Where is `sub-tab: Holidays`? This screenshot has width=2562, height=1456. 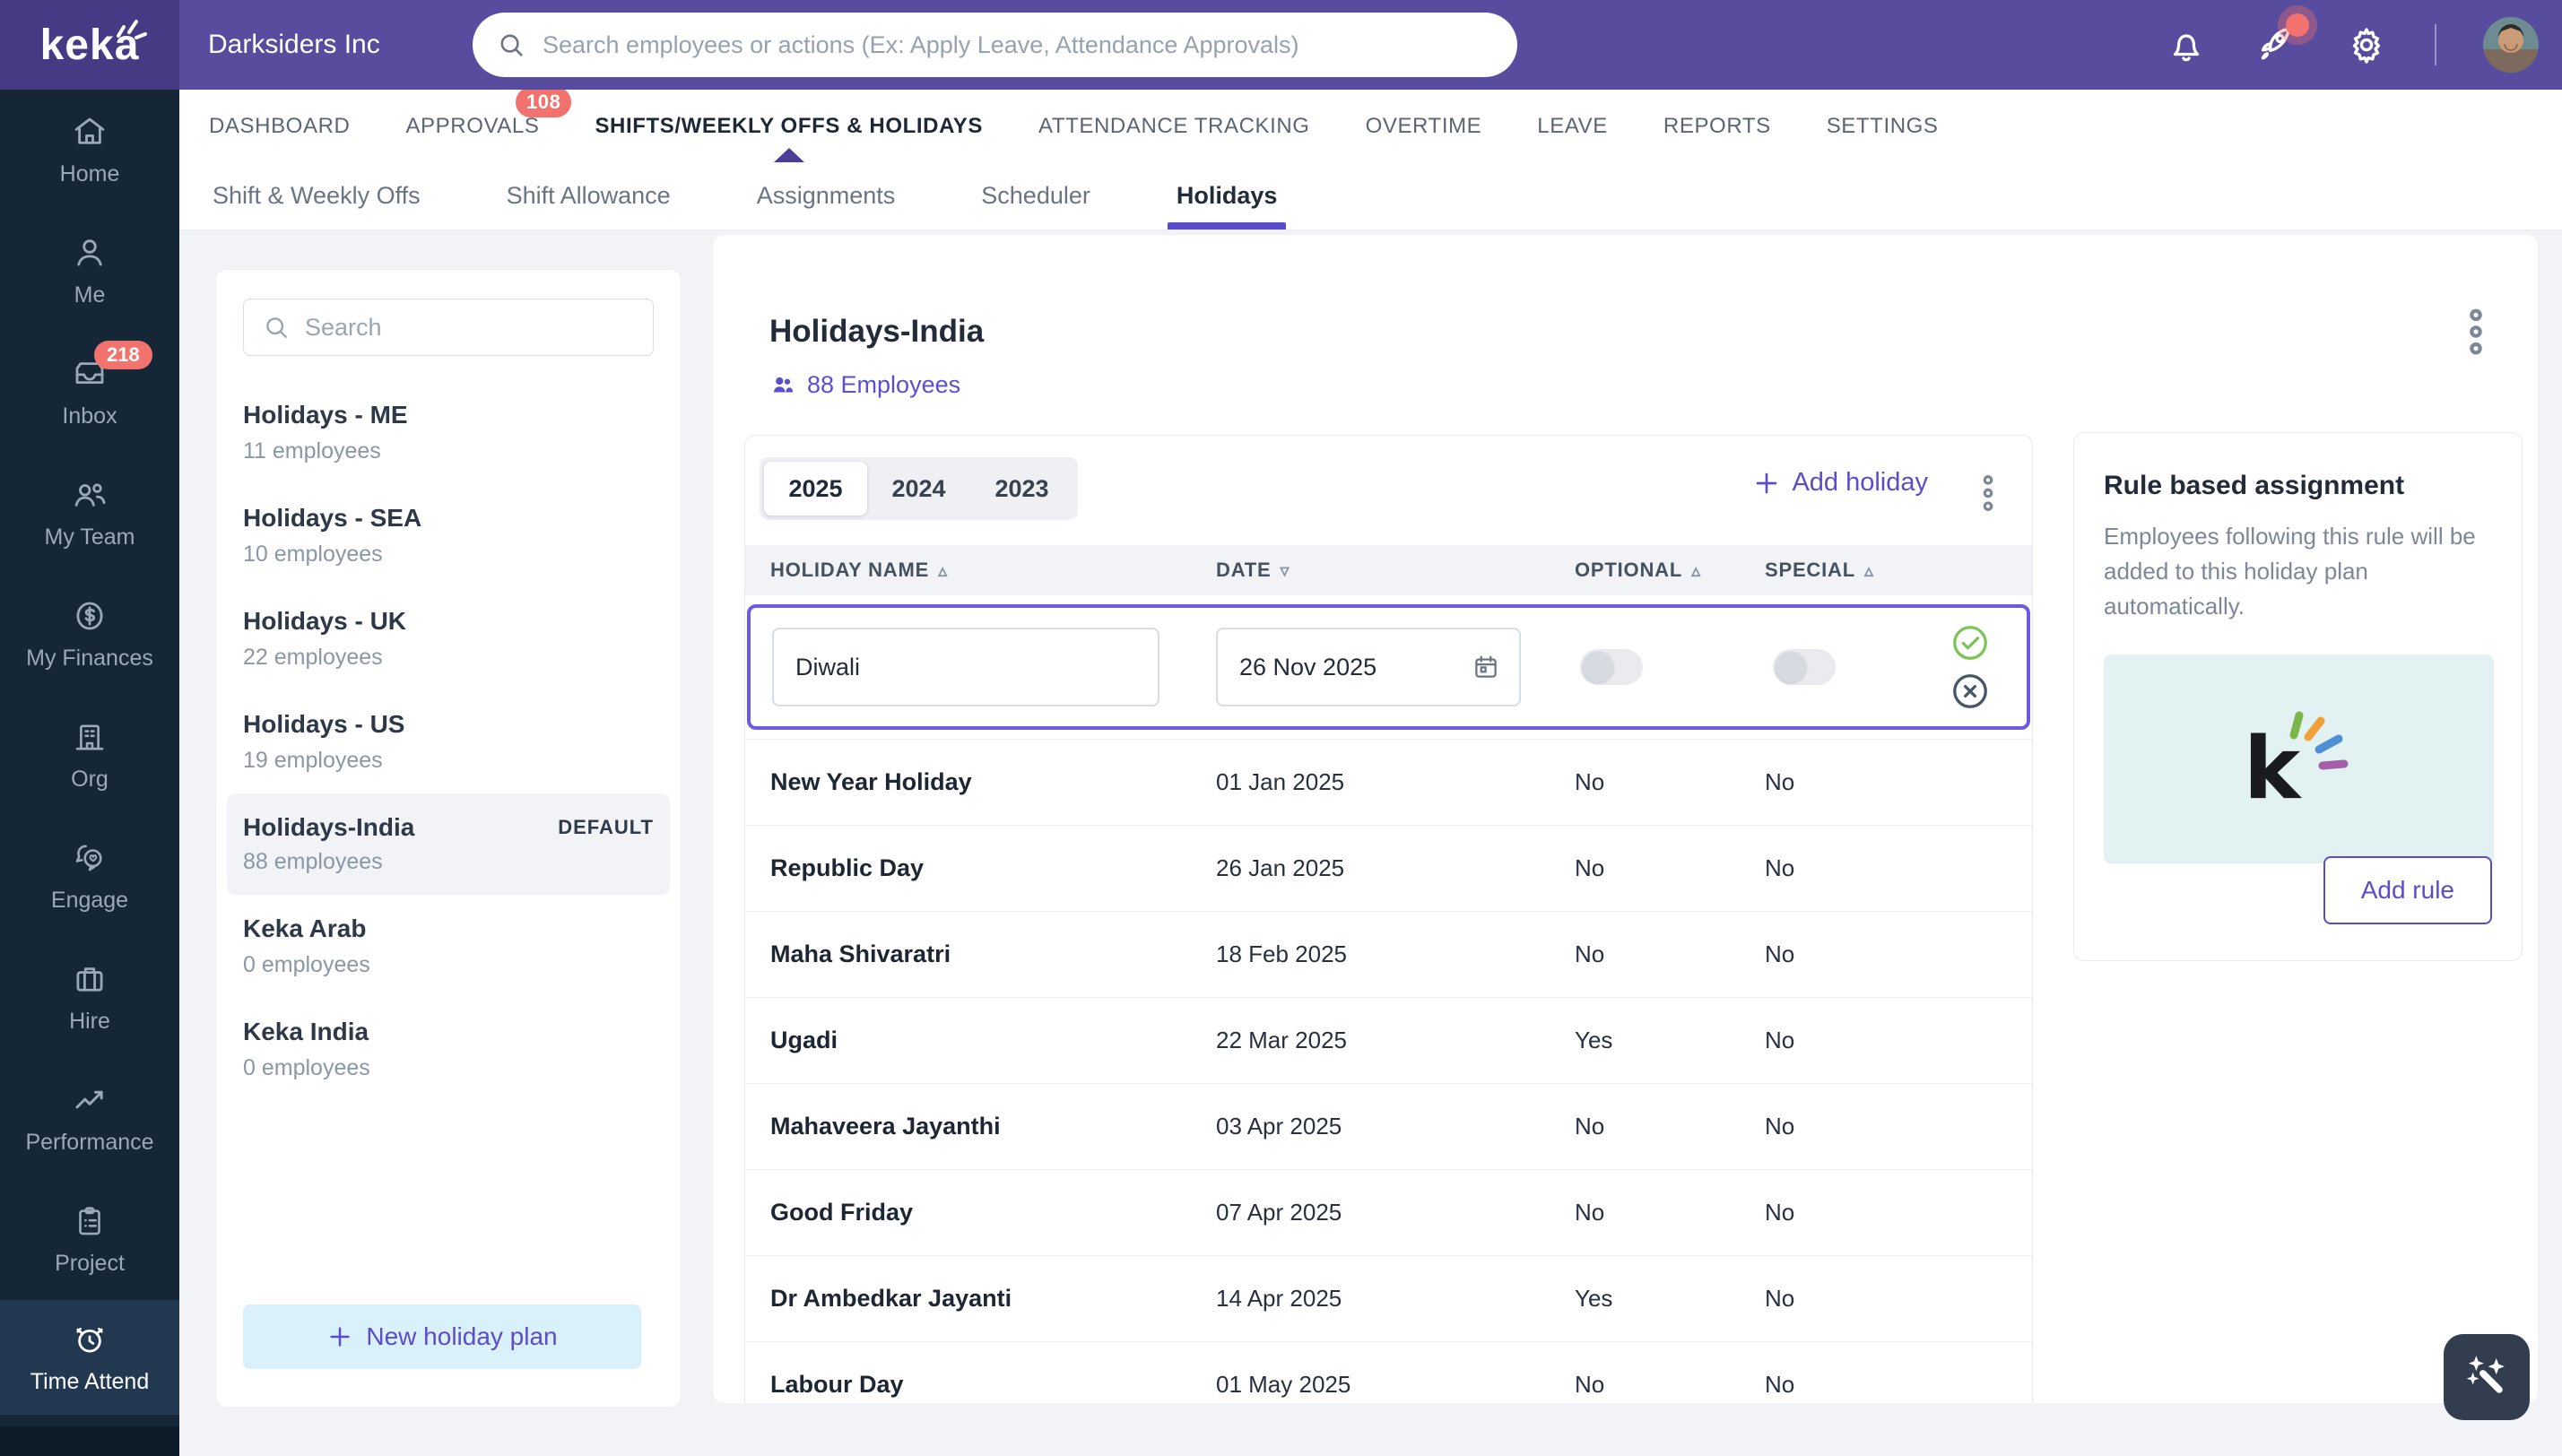 sub-tab: Holidays is located at coordinates (1226, 196).